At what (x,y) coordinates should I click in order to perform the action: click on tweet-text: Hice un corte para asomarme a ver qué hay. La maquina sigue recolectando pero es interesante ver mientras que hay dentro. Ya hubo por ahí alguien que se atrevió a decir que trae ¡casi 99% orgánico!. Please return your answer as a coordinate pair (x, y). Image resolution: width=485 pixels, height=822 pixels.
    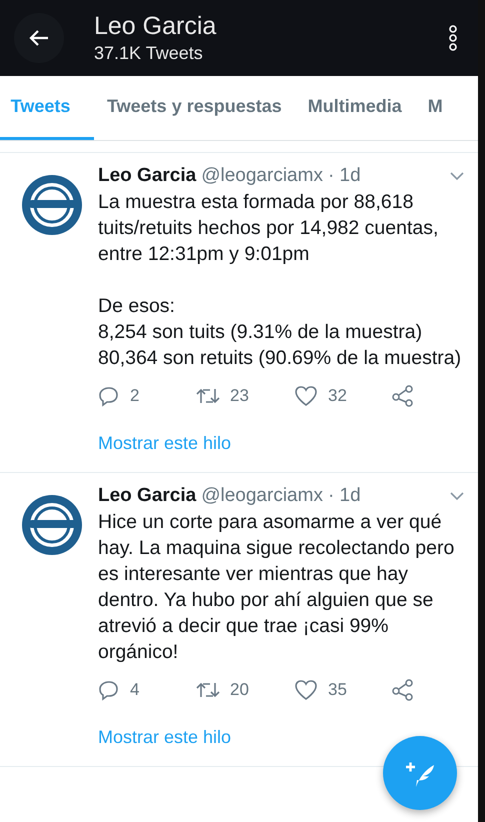
    Looking at the image, I should click on (277, 587).